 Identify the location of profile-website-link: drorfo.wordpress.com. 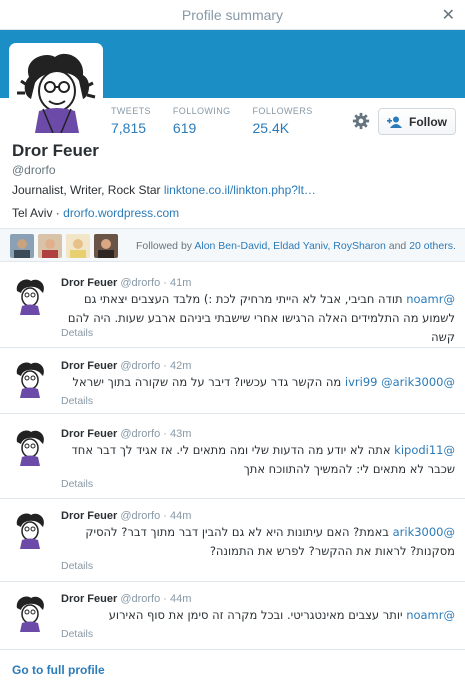
(121, 213).